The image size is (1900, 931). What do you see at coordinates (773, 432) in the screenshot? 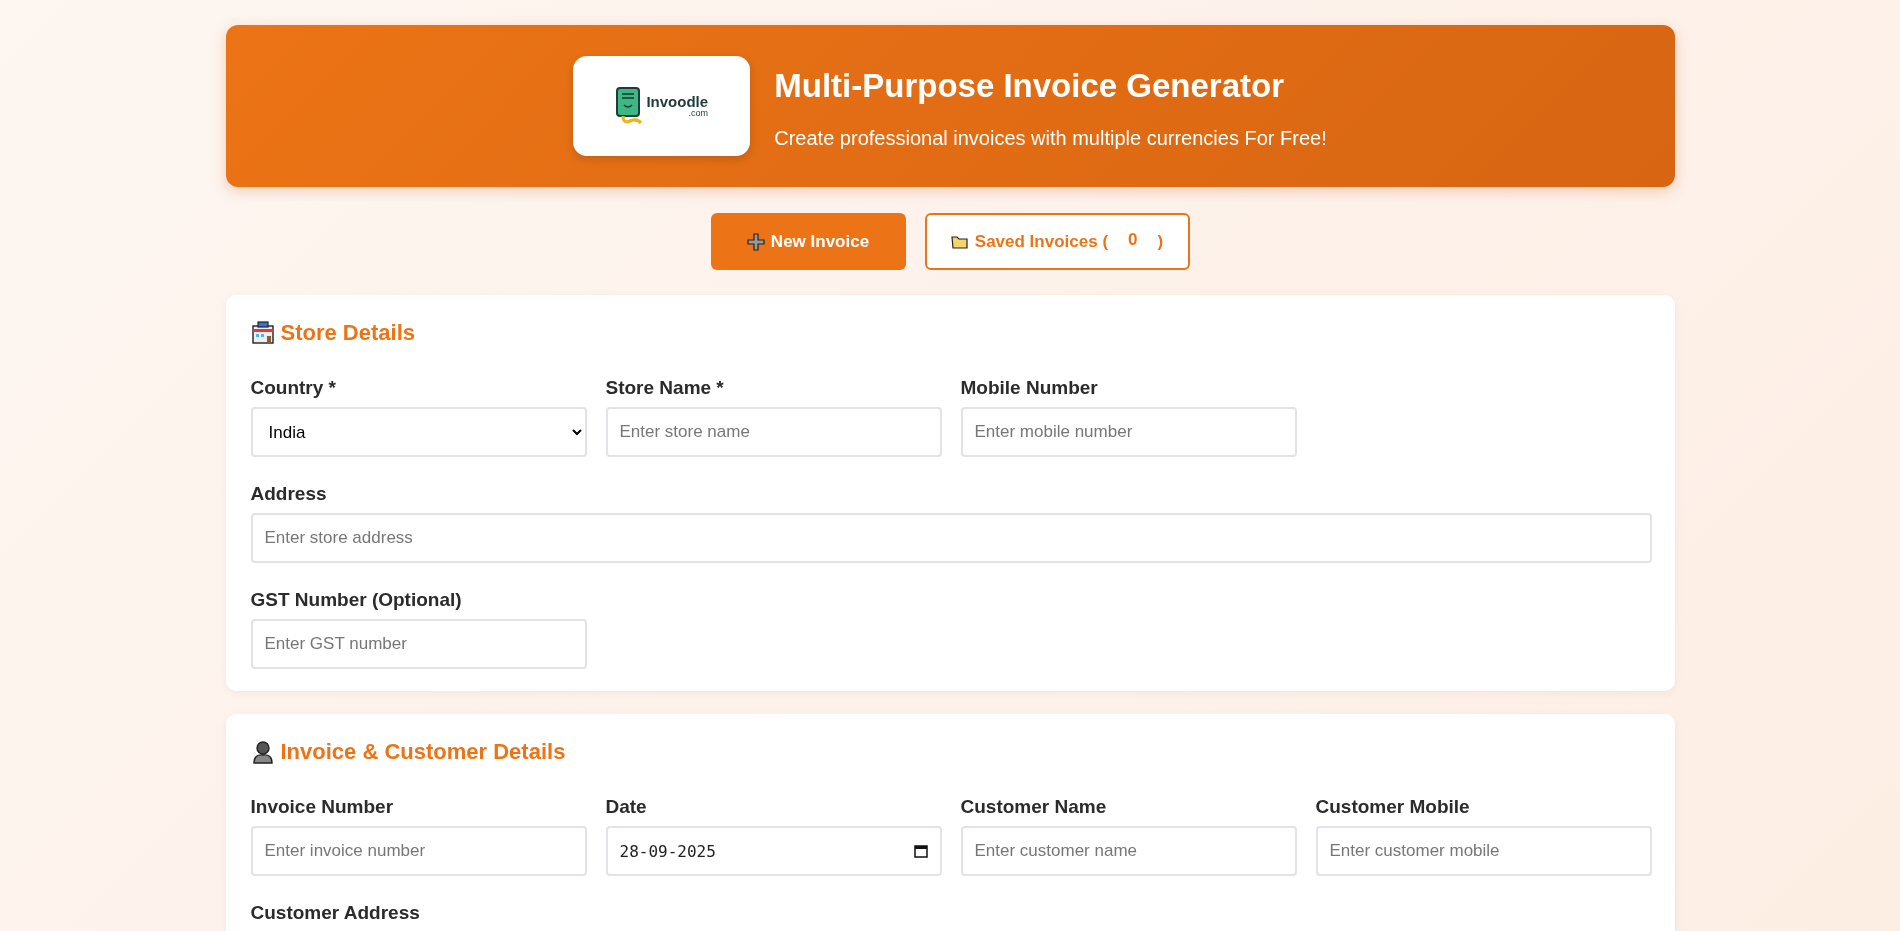
I see `input-field: Enter store name` at bounding box center [773, 432].